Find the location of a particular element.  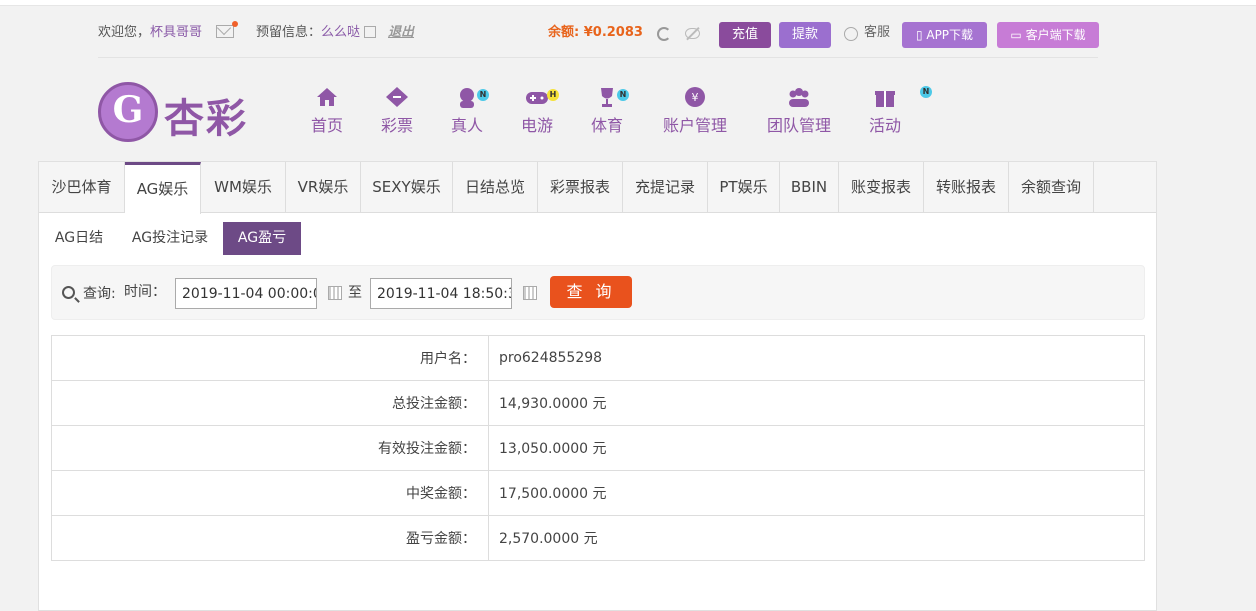

balance-display: 余额: ¥0.2083 is located at coordinates (595, 32).